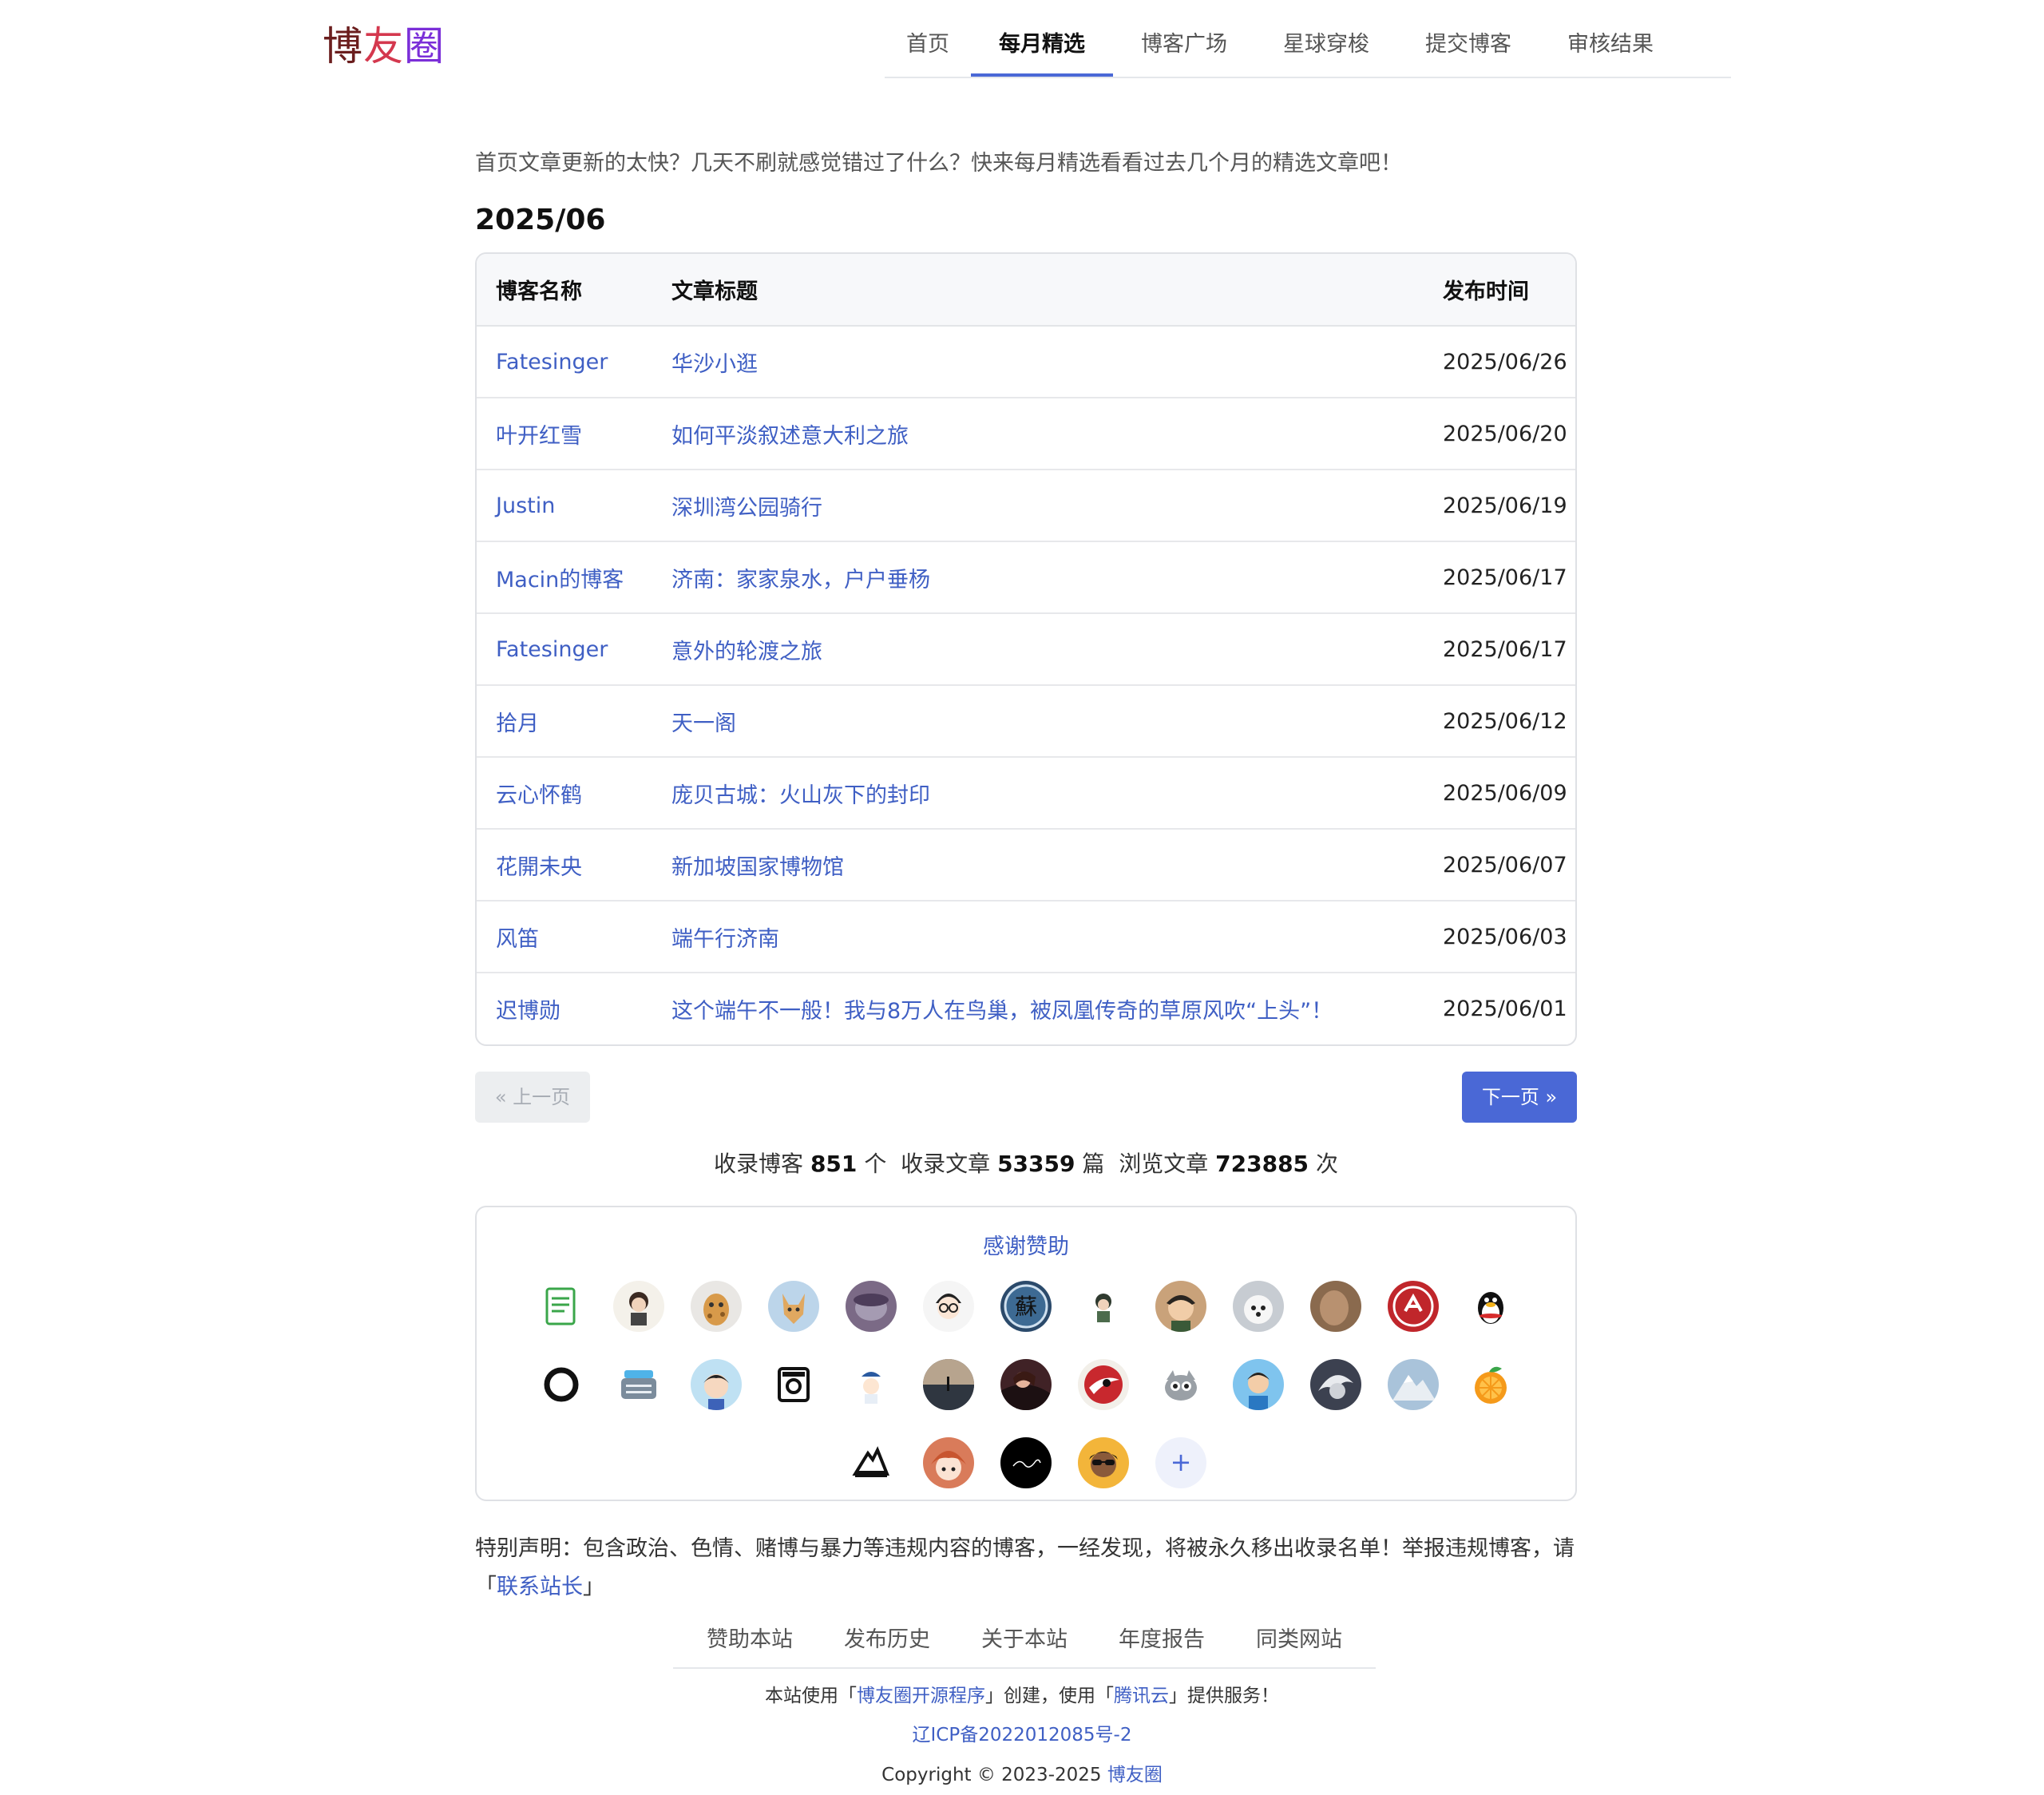 The width and height of the screenshot is (2044, 1795). Describe the element at coordinates (1026, 1247) in the screenshot. I see `sponsor-title: 感谢赞助` at that location.